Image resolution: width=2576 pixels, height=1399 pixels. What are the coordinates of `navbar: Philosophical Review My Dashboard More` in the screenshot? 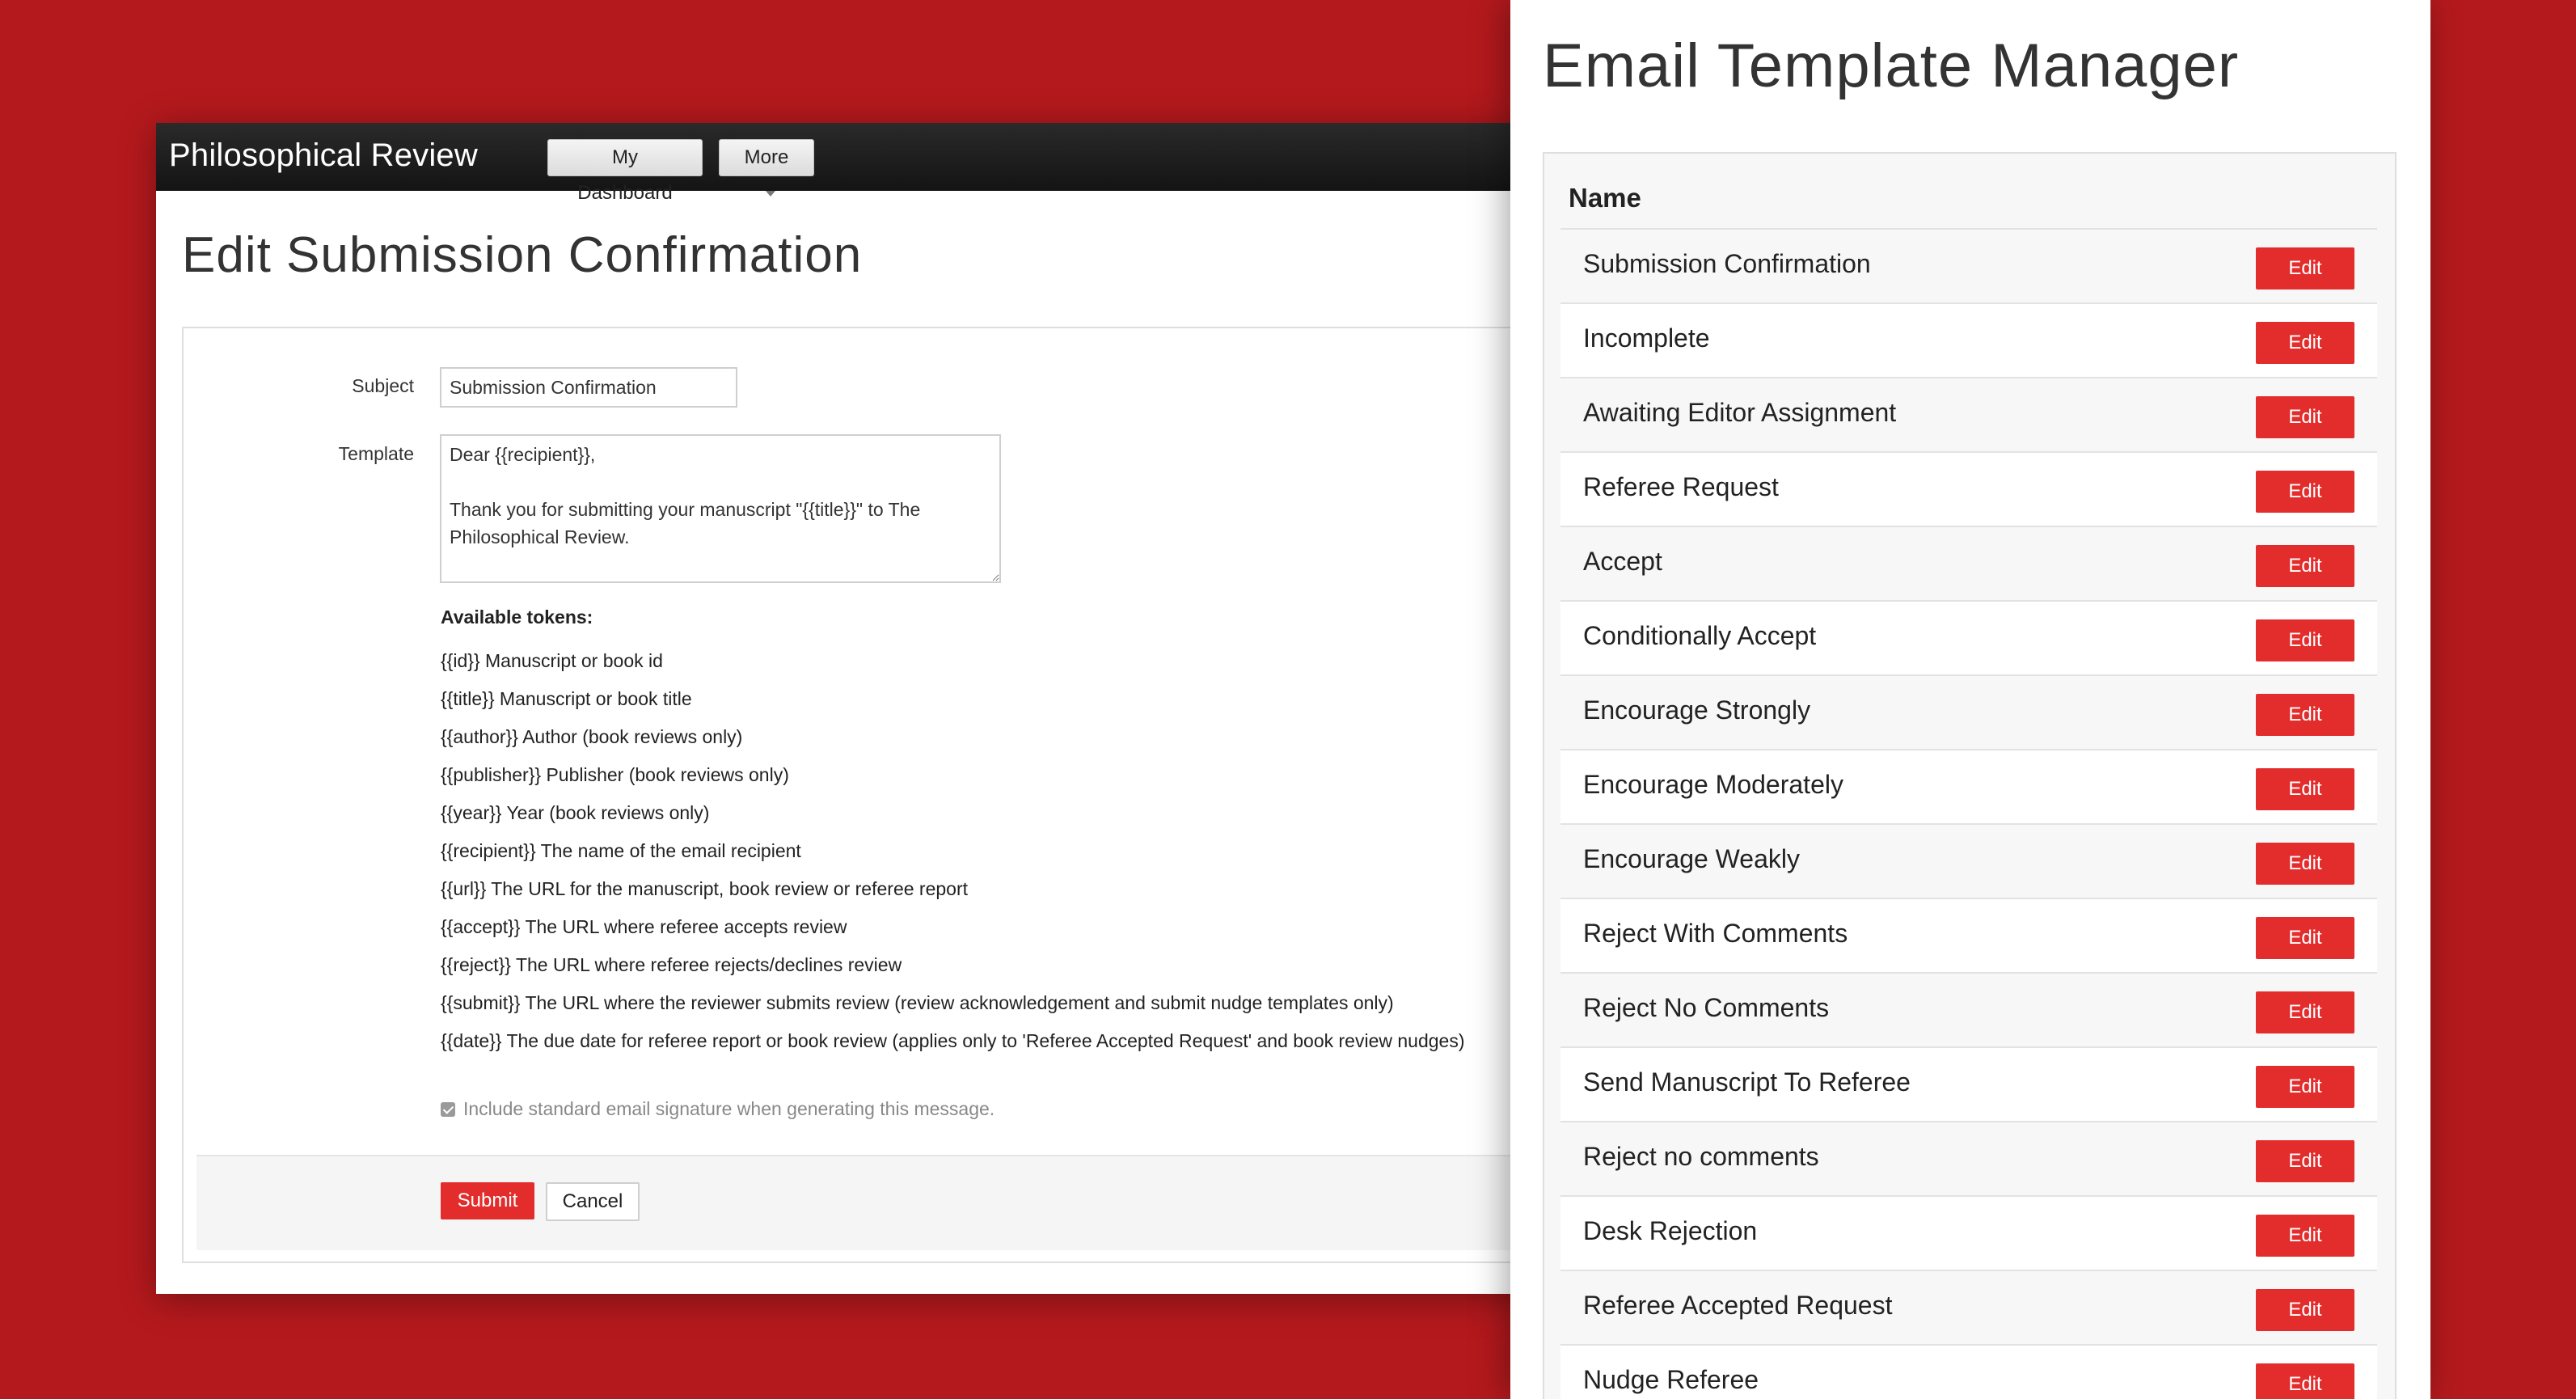 It's located at (846, 164).